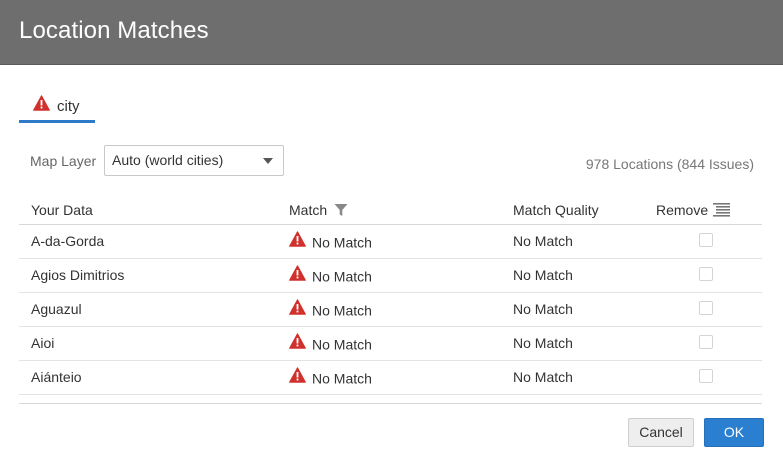  I want to click on column-header-your-data: Your Data, so click(62, 210).